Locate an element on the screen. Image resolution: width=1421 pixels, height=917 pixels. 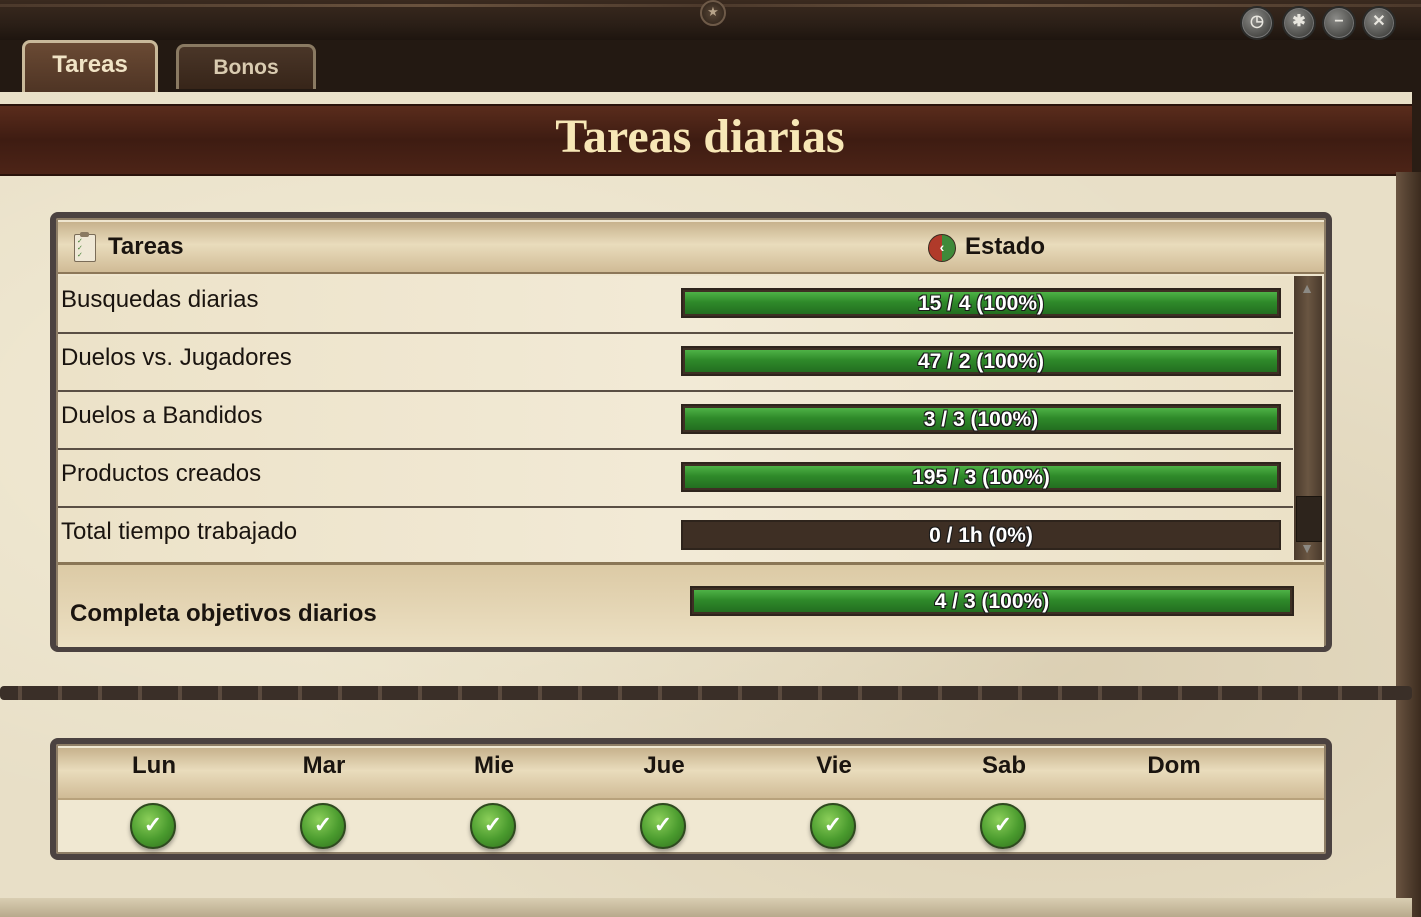
scroll-down-icon: ▼ is located at coordinates (1307, 548).